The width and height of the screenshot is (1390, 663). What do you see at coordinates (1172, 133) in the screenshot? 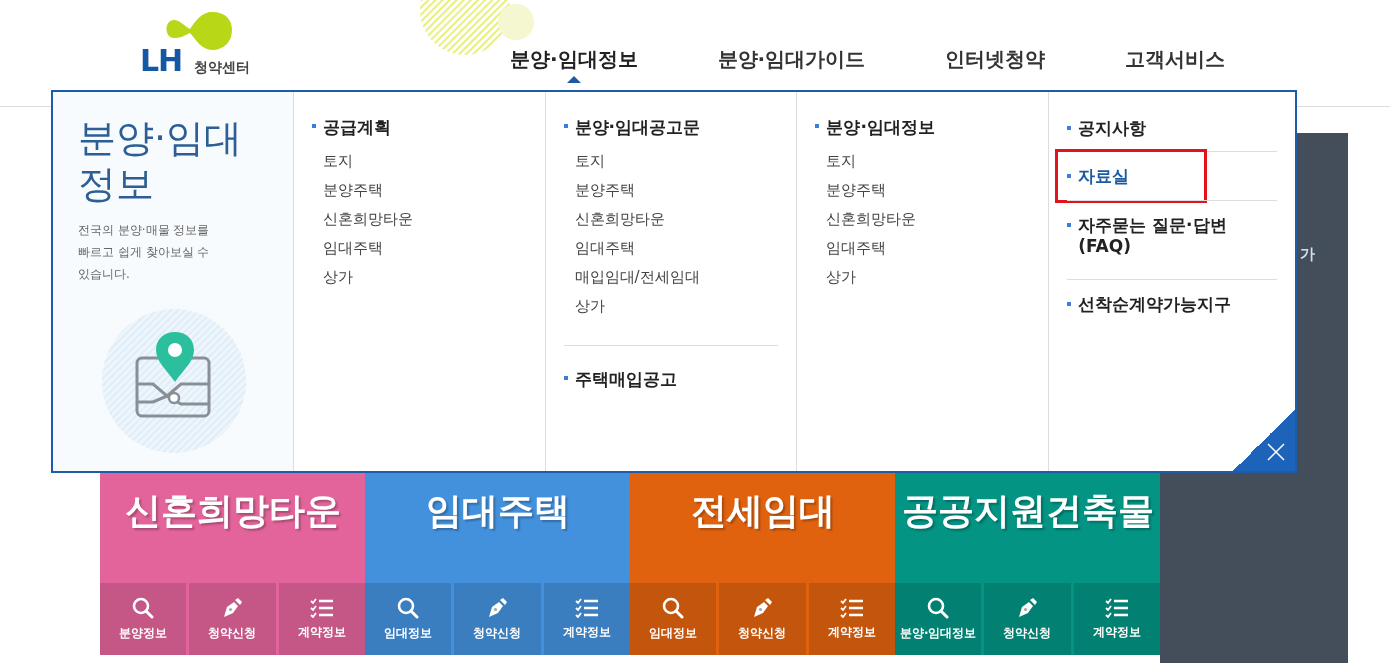
I see `menu-link: 공지사항` at bounding box center [1172, 133].